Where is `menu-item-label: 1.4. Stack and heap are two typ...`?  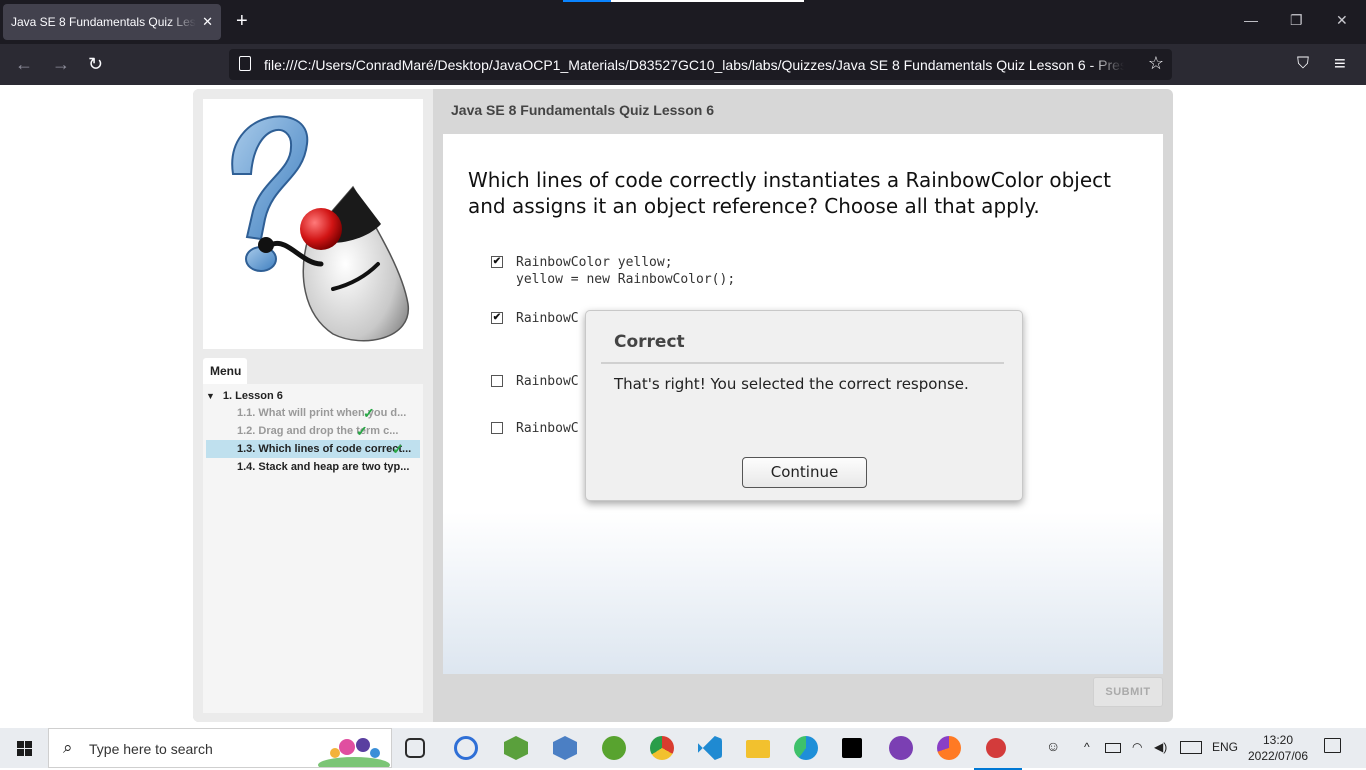
menu-item-label: 1.4. Stack and heap are two typ... is located at coordinates (323, 467).